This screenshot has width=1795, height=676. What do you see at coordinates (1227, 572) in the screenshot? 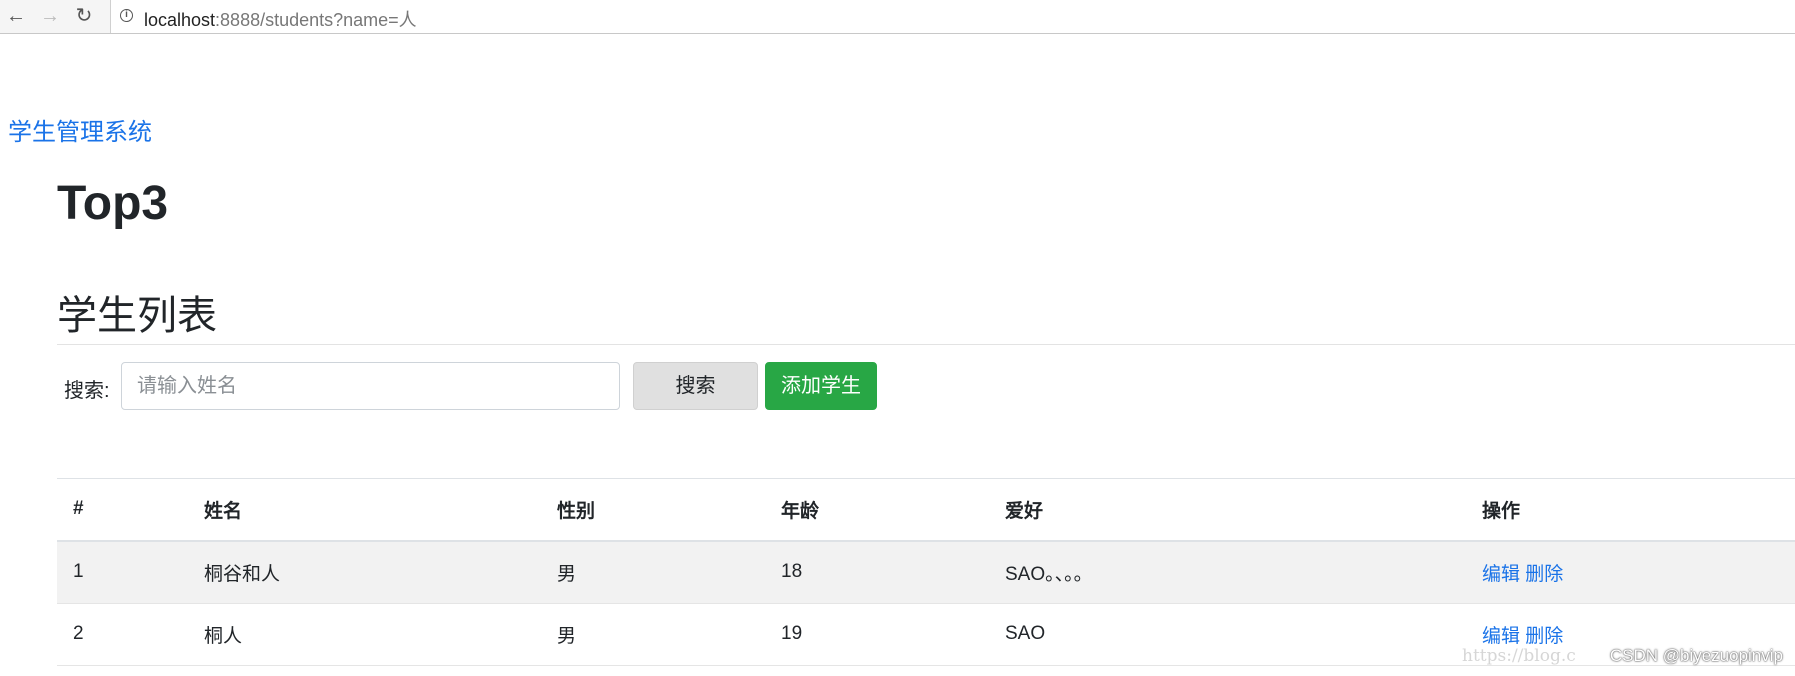
I see `cell-hobby: SAO。、。。` at bounding box center [1227, 572].